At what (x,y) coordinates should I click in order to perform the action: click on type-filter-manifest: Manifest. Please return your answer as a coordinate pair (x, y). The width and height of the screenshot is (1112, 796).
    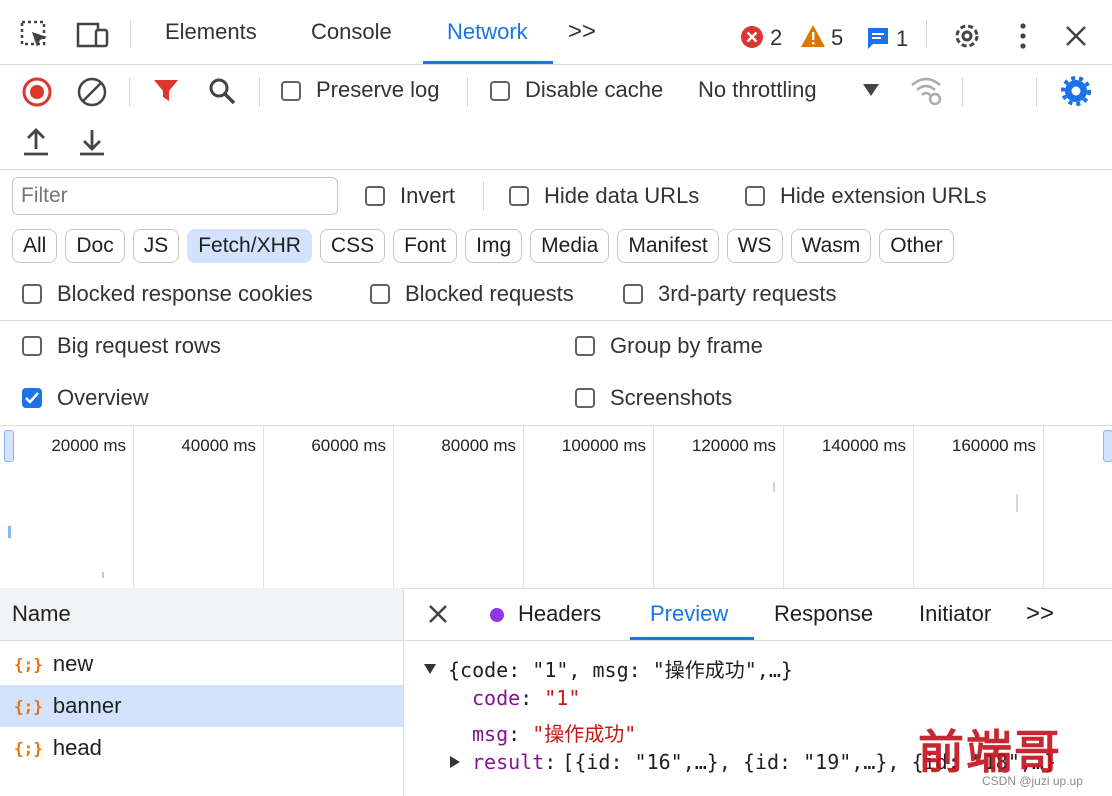
    Looking at the image, I should click on (668, 246).